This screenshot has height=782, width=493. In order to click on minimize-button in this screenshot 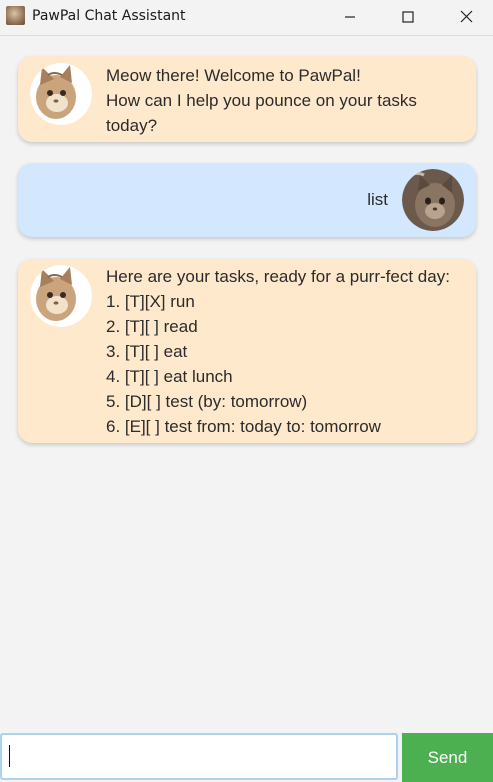, I will do `click(350, 16)`.